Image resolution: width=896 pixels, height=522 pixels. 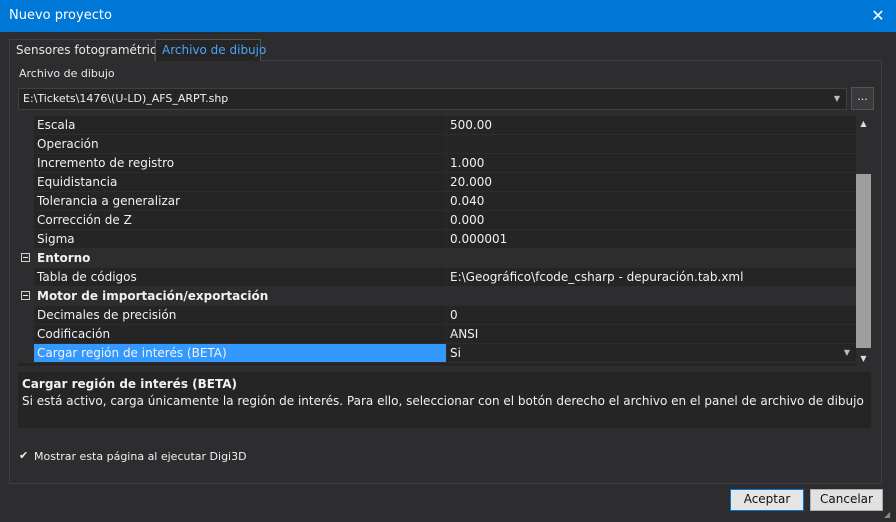 I want to click on property-value: 0.040, so click(x=467, y=201).